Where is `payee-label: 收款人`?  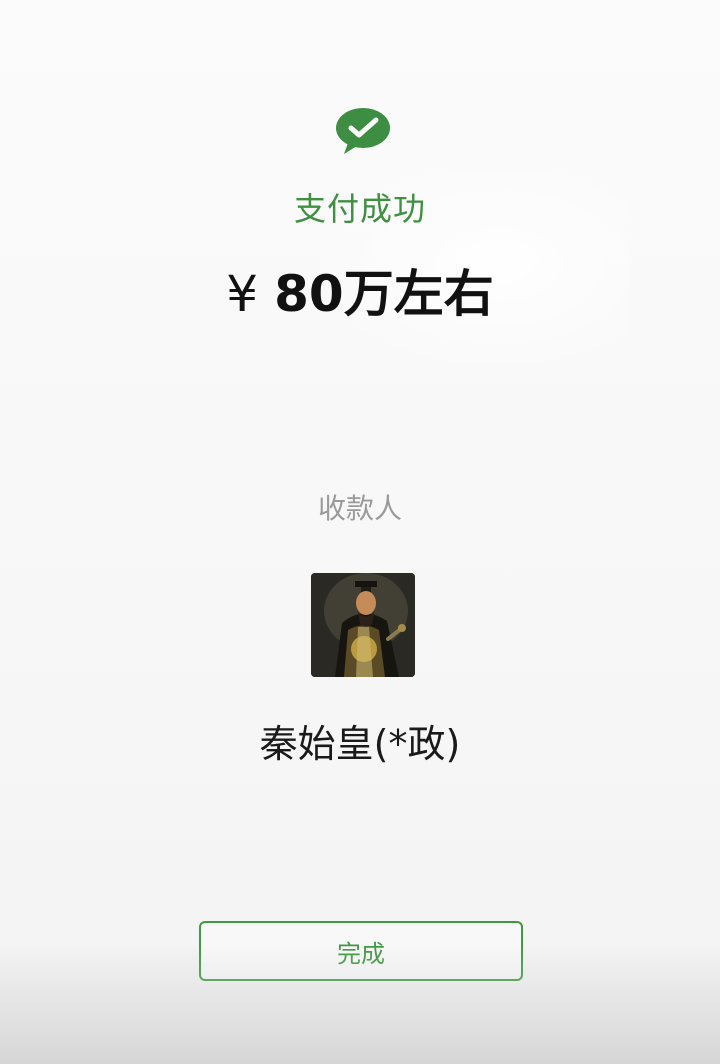
payee-label: 收款人 is located at coordinates (359, 508).